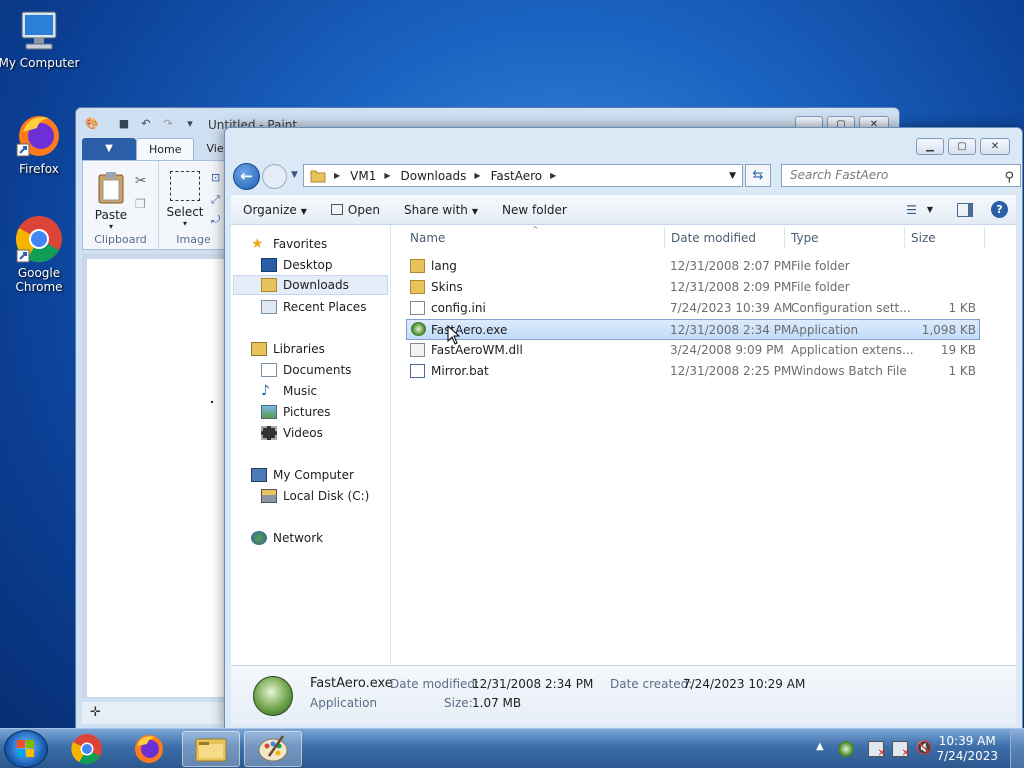  What do you see at coordinates (190, 124) in the screenshot?
I see `customize-qa-icon: ▾` at bounding box center [190, 124].